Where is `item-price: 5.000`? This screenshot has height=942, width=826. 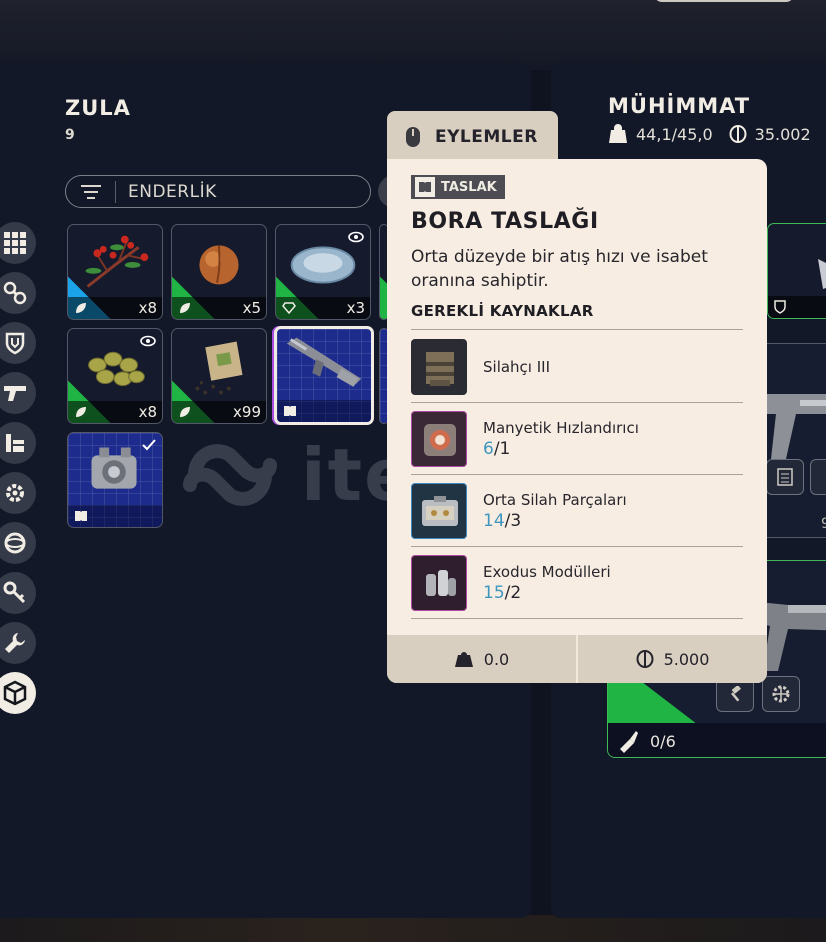
item-price: 5.000 is located at coordinates (686, 659).